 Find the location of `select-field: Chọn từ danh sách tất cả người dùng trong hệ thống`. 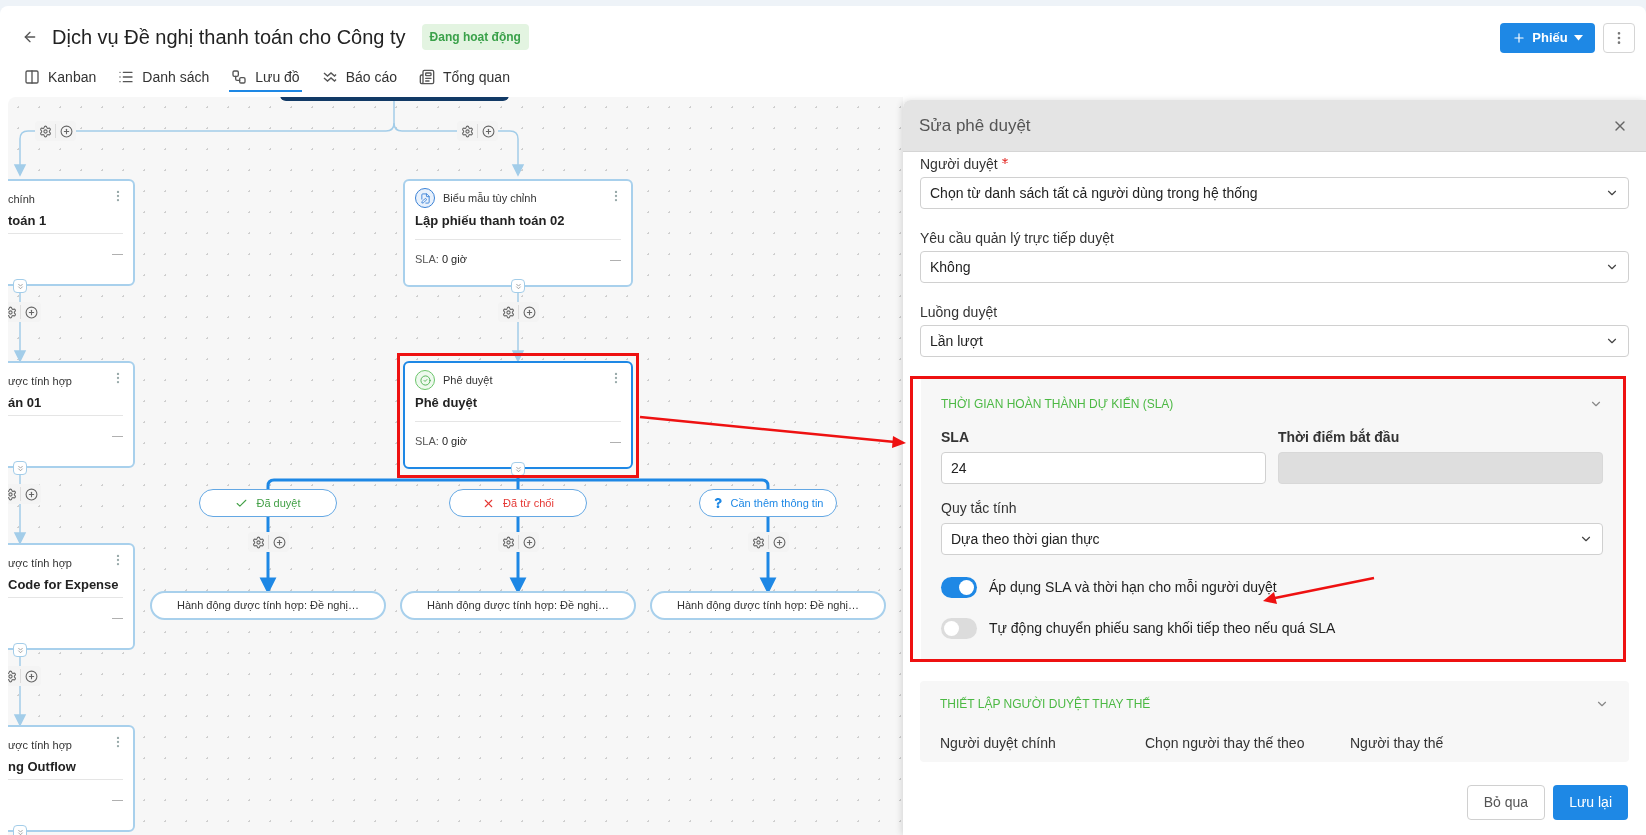

select-field: Chọn từ danh sách tất cả người dùng trong hệ thống is located at coordinates (1274, 193).